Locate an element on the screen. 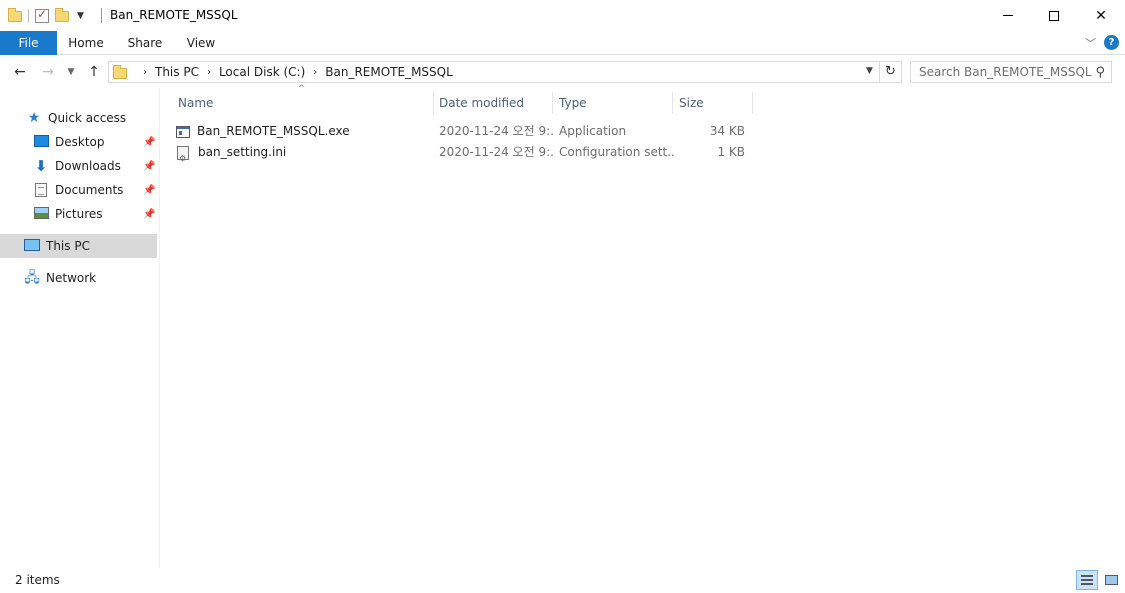 The image size is (1125, 593). sidebar-item-label: Downloads is located at coordinates (88, 166).